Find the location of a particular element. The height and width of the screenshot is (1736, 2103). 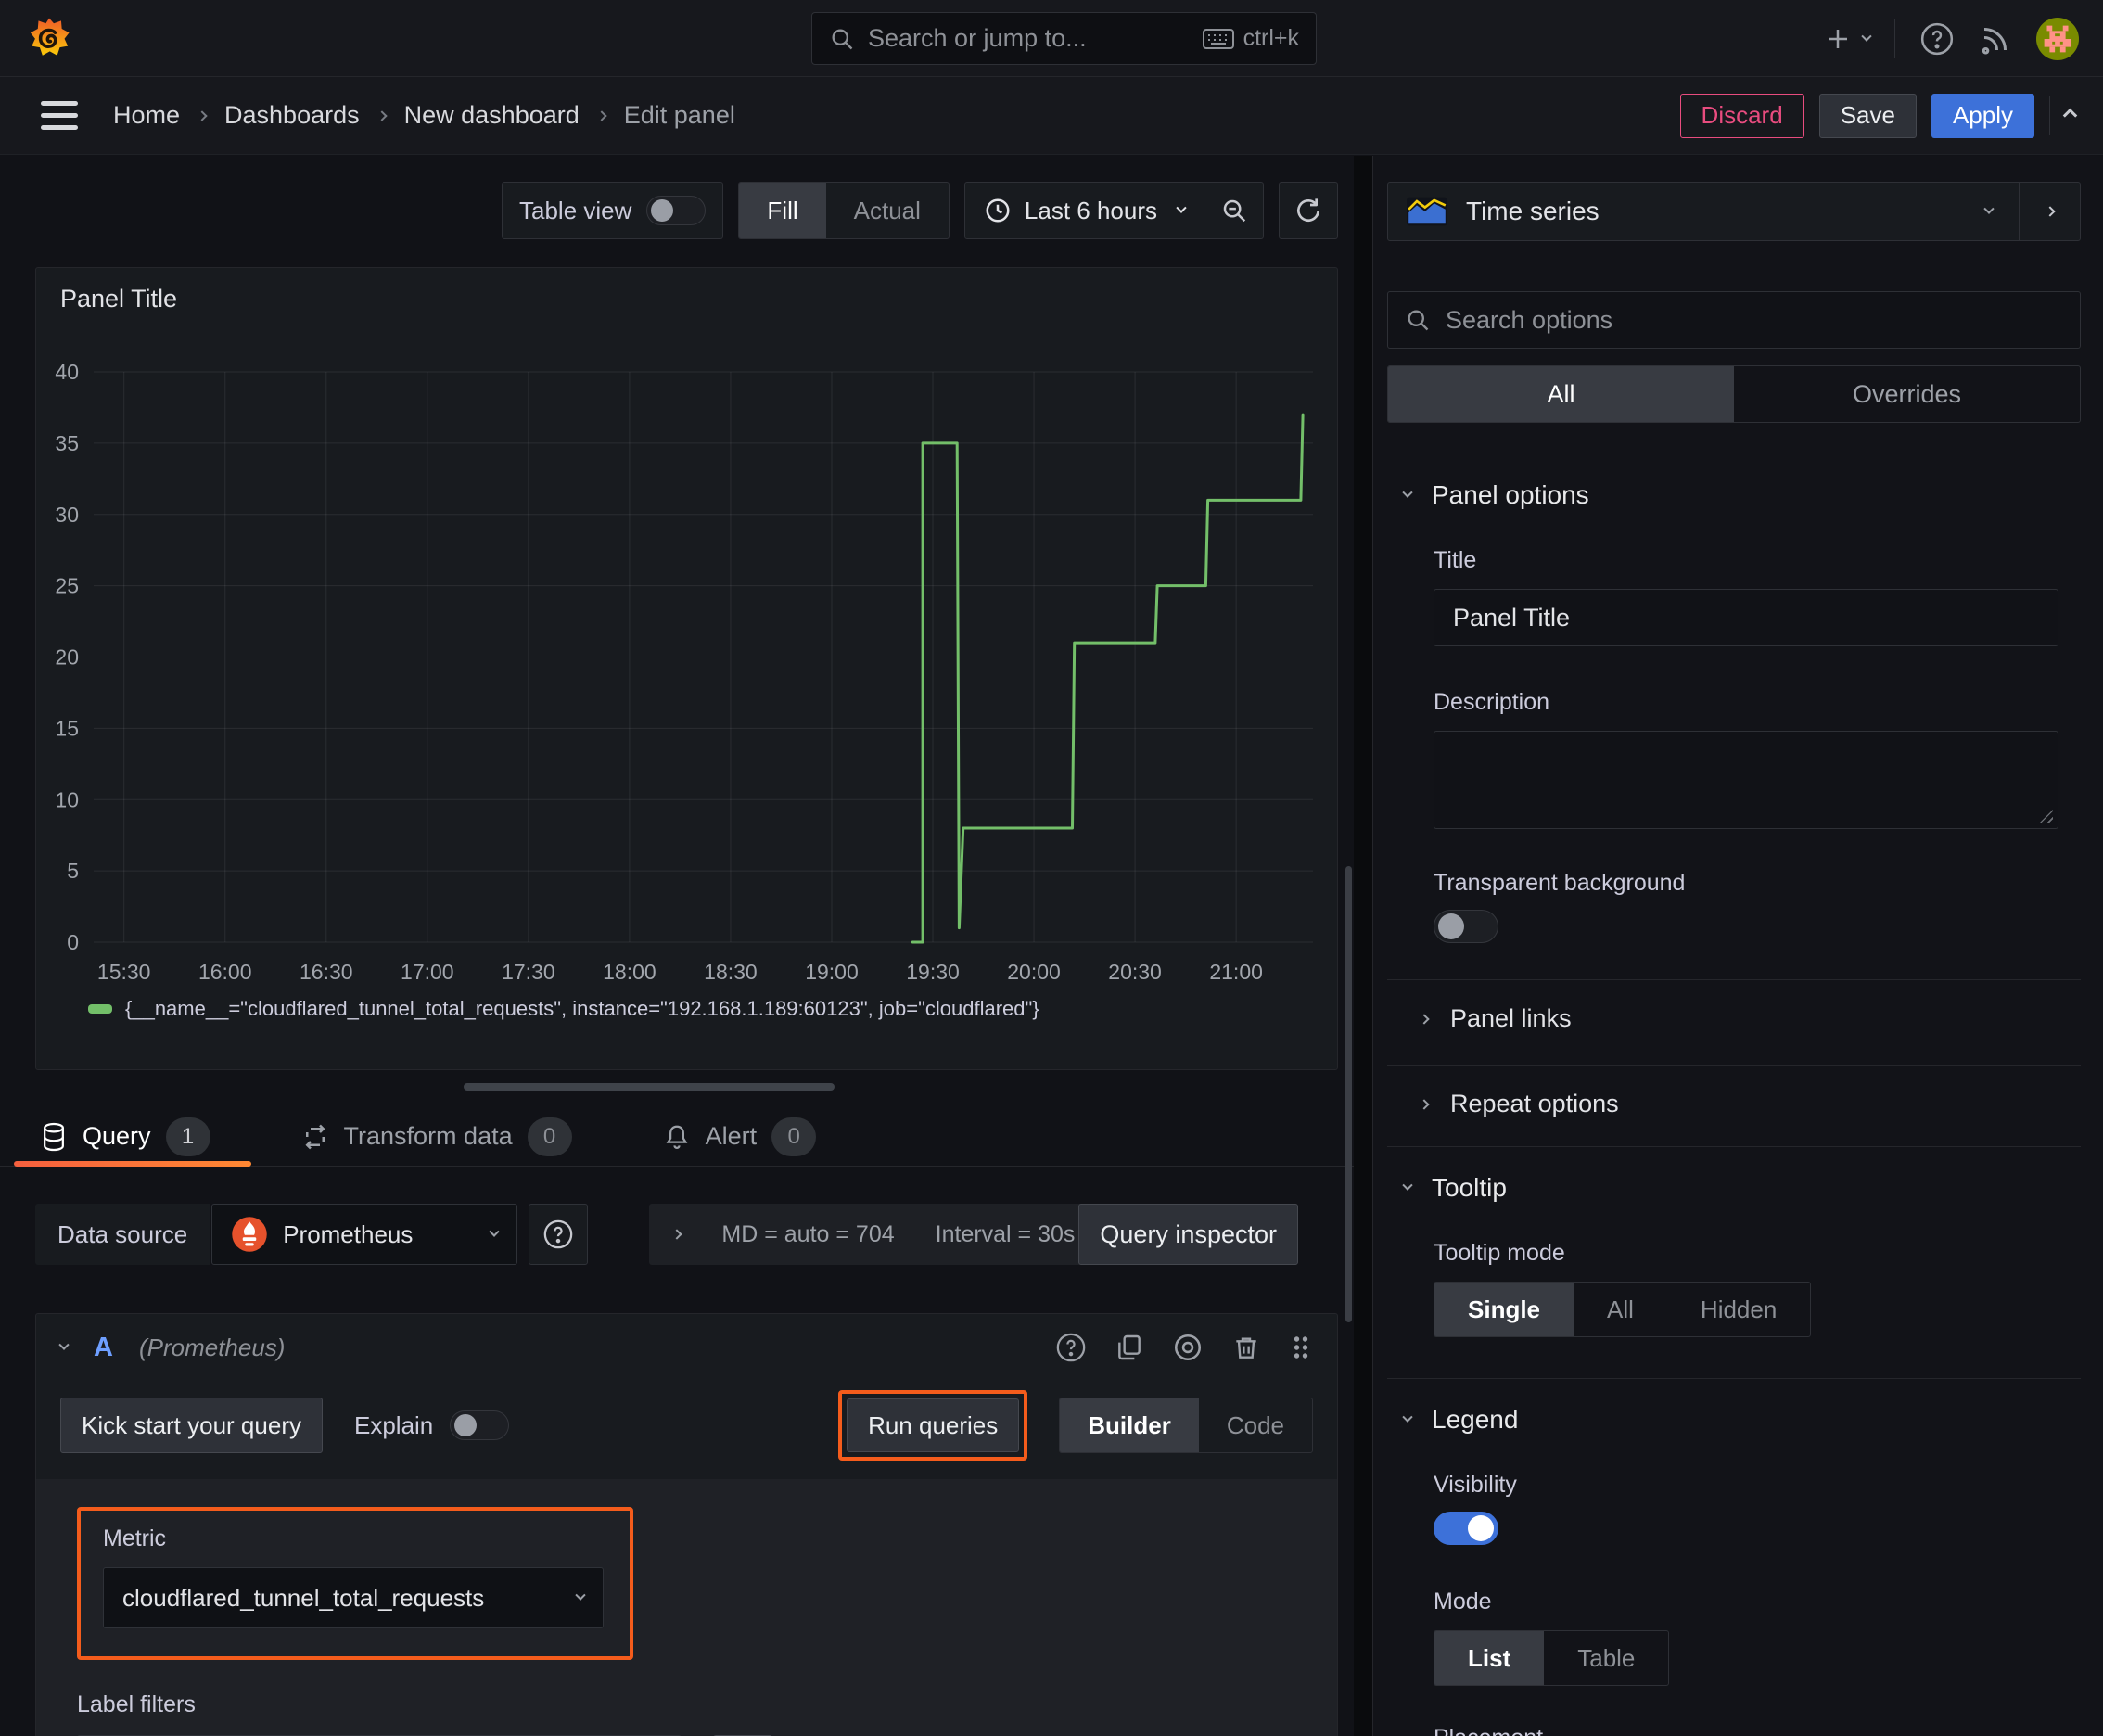

resize-corner-icon is located at coordinates (2046, 816).